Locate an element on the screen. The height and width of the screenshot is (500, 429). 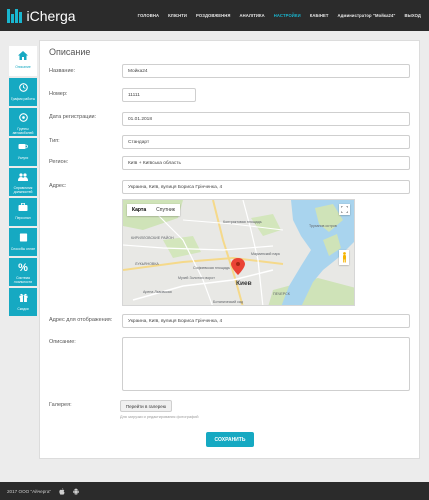
app-logo: iCherga is located at coordinates (41, 16).